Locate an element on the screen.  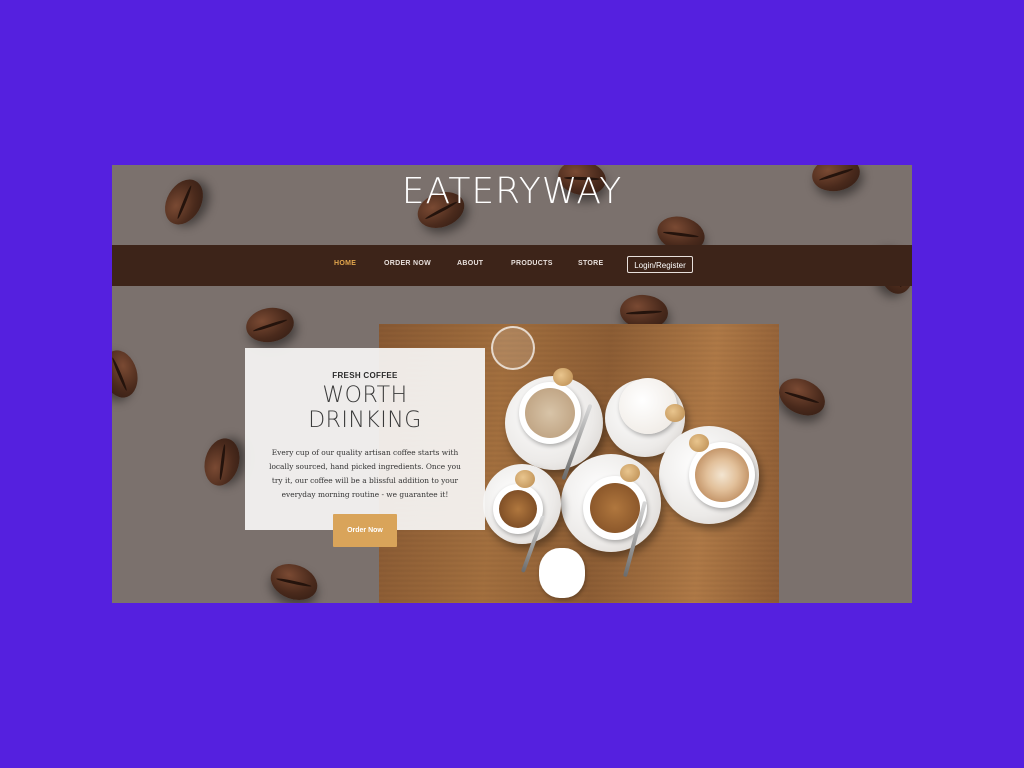
nav-item-store: STORE is located at coordinates (591, 263).